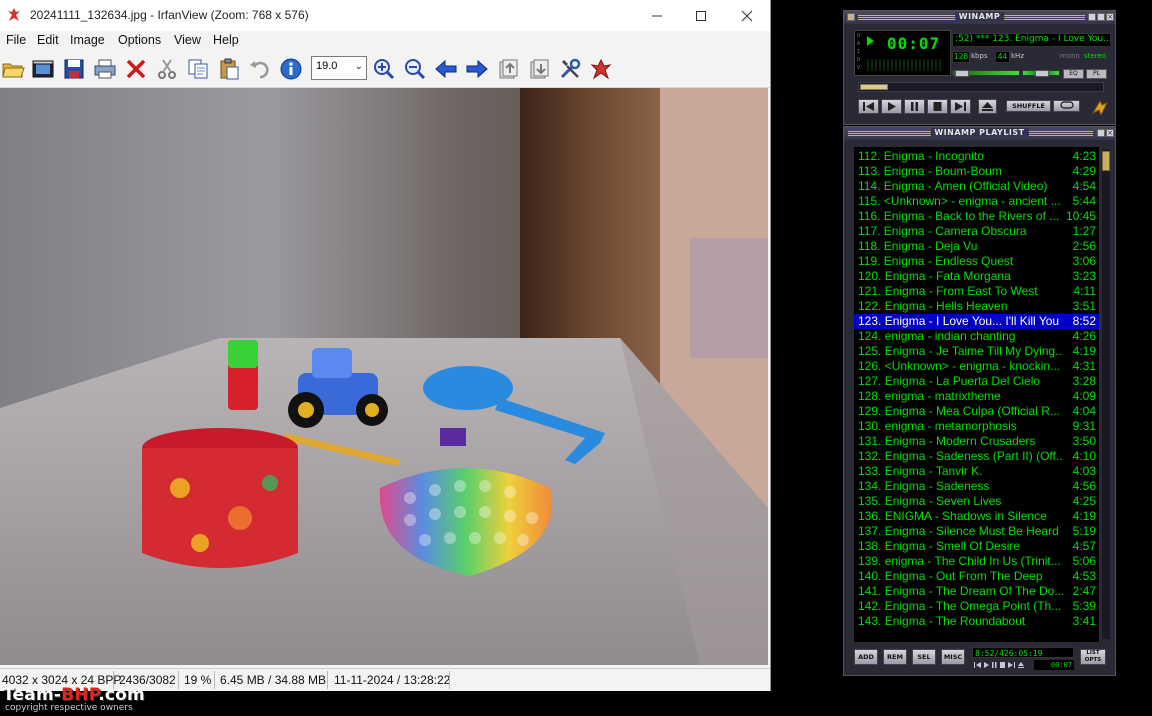  Describe the element at coordinates (953, 657) in the screenshot. I see `playlist-misc-button: MISC` at that location.